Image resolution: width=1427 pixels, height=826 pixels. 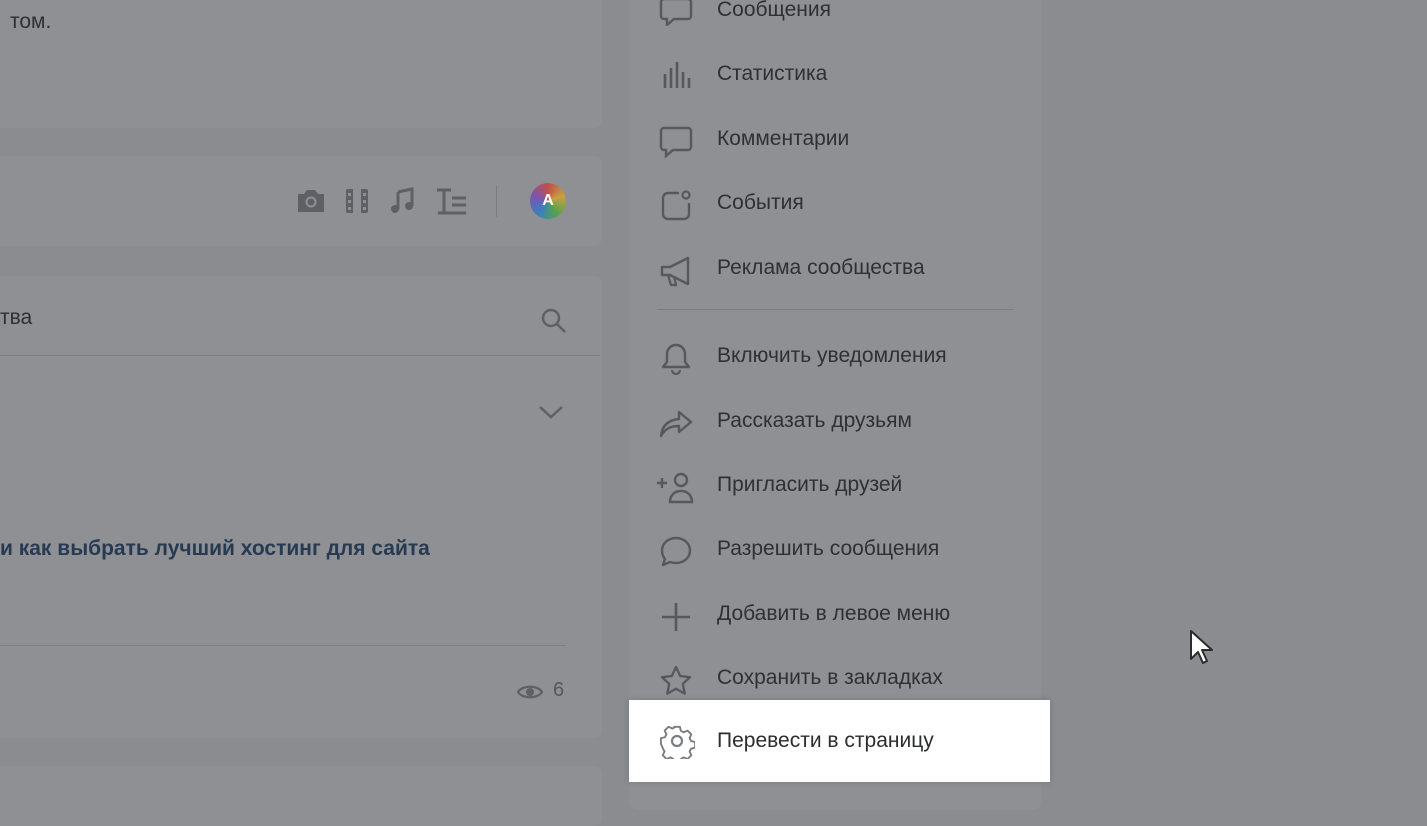 What do you see at coordinates (16, 317) in the screenshot?
I see `search-label-fragment: тва` at bounding box center [16, 317].